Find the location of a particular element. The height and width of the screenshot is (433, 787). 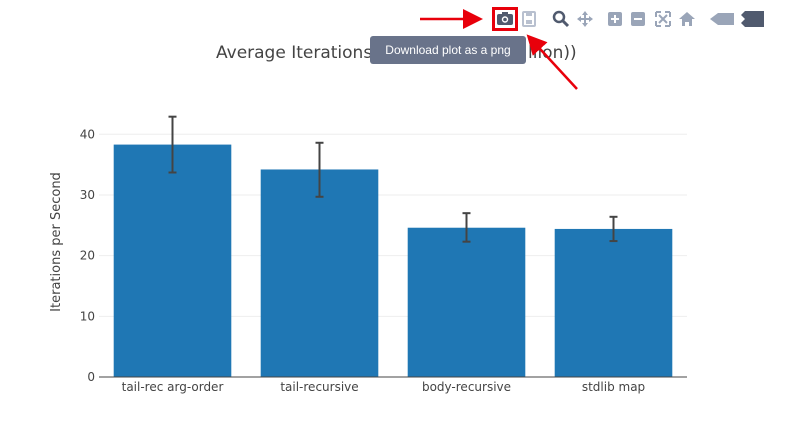

spike-lines-icon is located at coordinates (722, 19).